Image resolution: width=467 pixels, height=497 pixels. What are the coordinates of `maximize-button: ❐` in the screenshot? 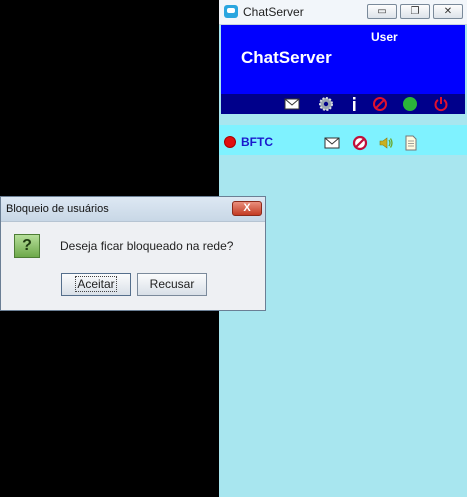 It's located at (415, 11).